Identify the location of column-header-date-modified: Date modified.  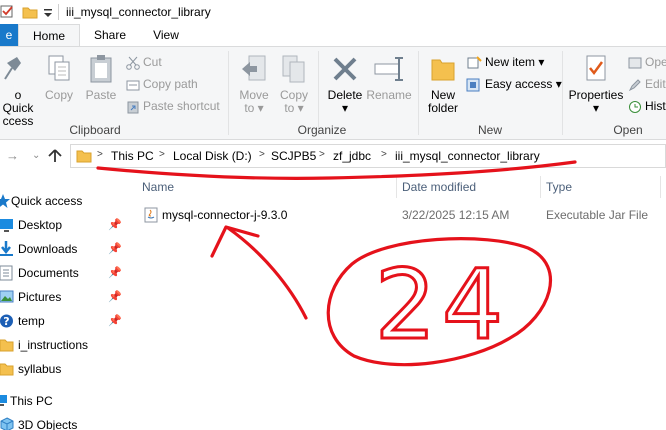
(439, 187).